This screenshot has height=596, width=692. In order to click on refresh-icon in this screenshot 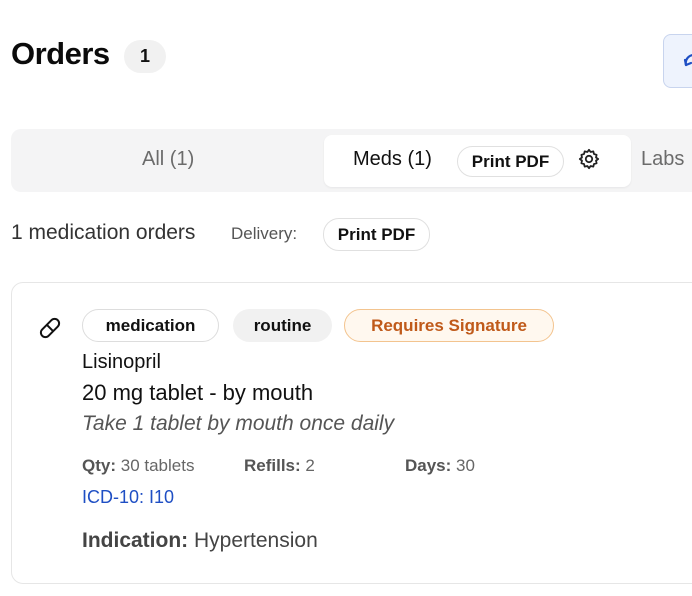, I will do `click(687, 60)`.